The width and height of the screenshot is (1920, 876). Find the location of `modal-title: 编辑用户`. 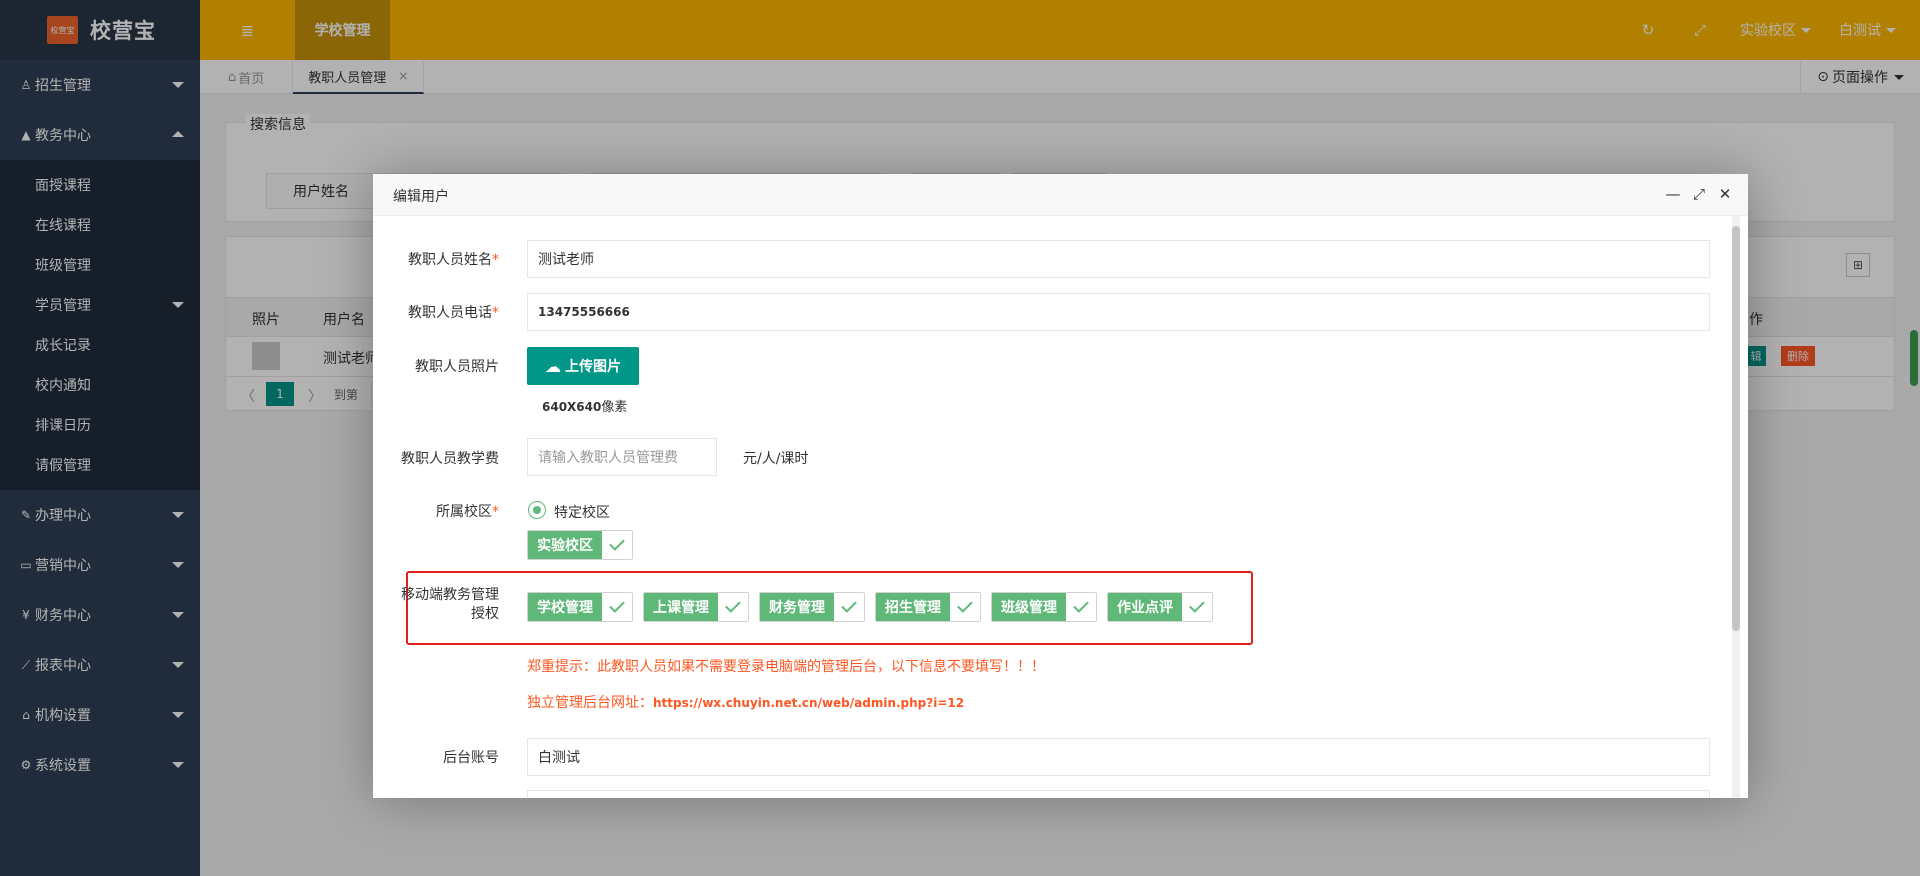

modal-title: 编辑用户 is located at coordinates (421, 197).